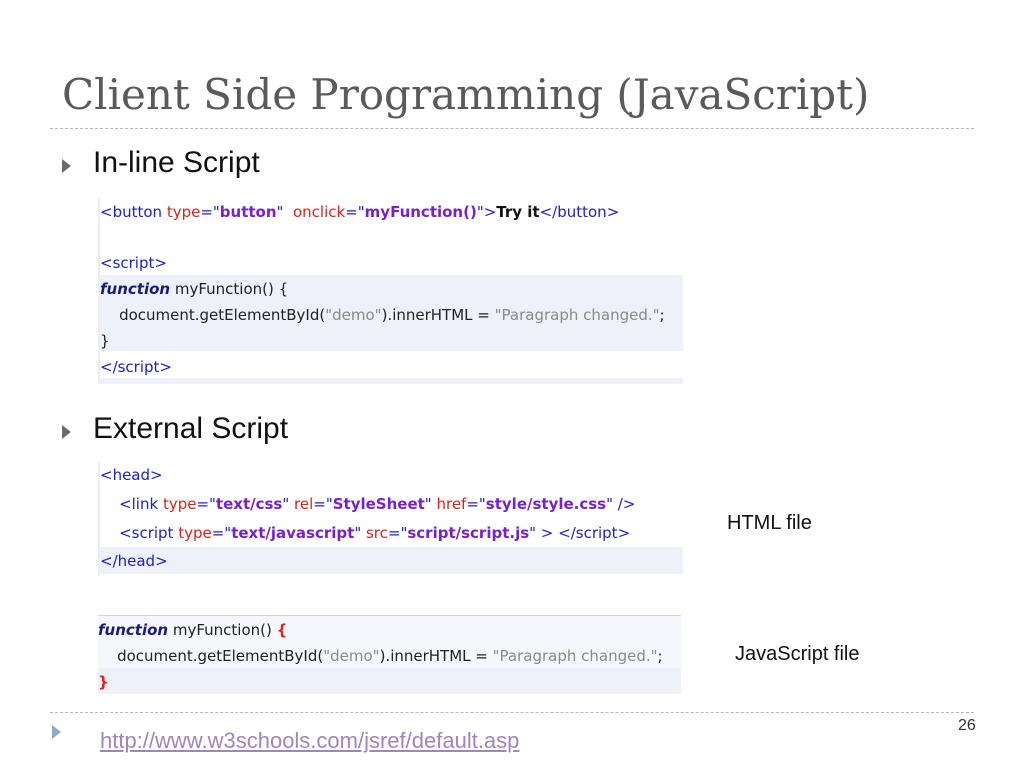  What do you see at coordinates (518, 212) in the screenshot?
I see `code-token: Try it` at bounding box center [518, 212].